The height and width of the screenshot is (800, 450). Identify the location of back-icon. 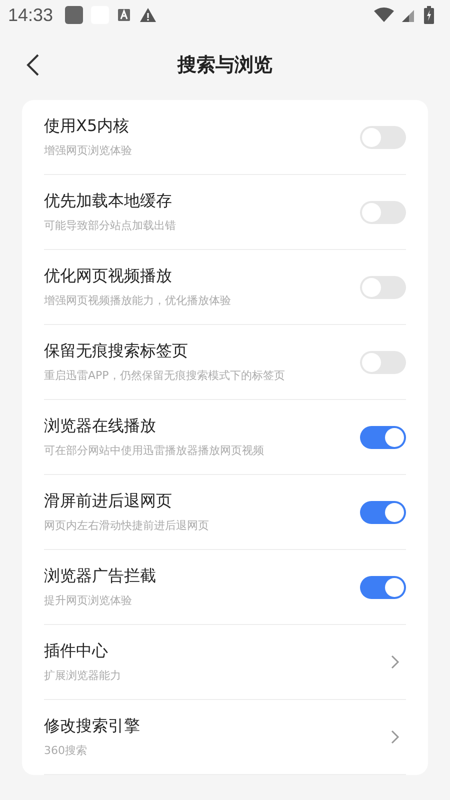
(33, 65).